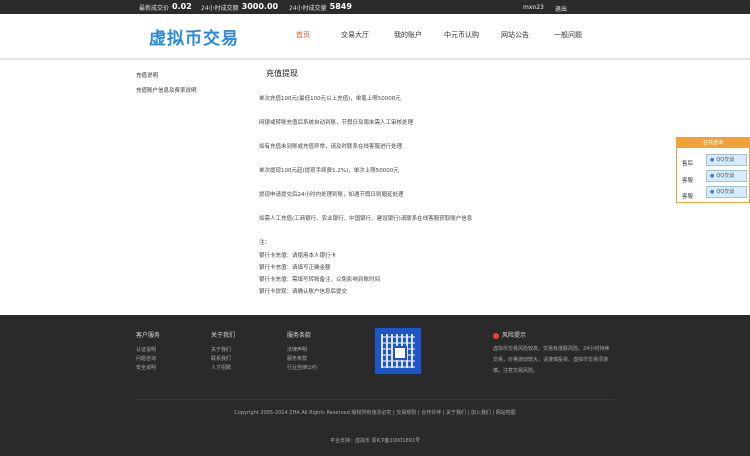  What do you see at coordinates (299, 335) in the screenshot?
I see `footer-col-title: 服务条款` at bounding box center [299, 335].